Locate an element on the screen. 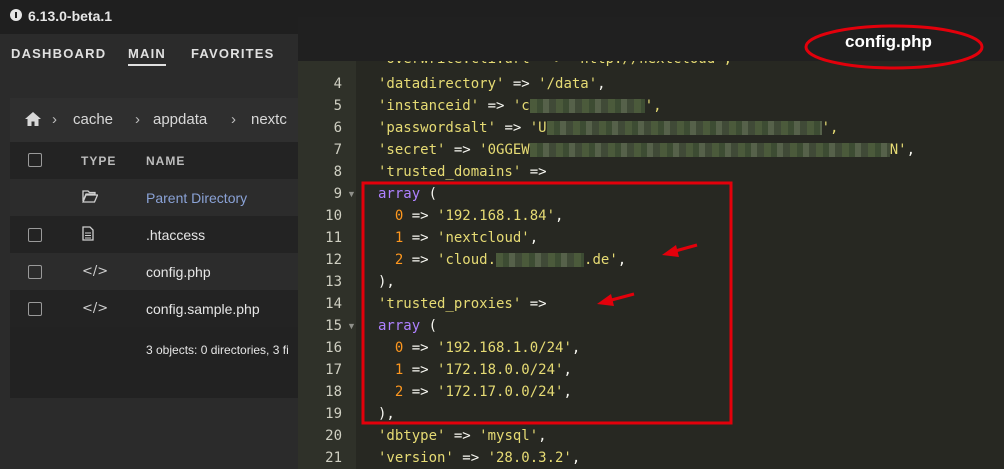 The width and height of the screenshot is (1004, 469). code-token: 'secret' is located at coordinates (412, 150).